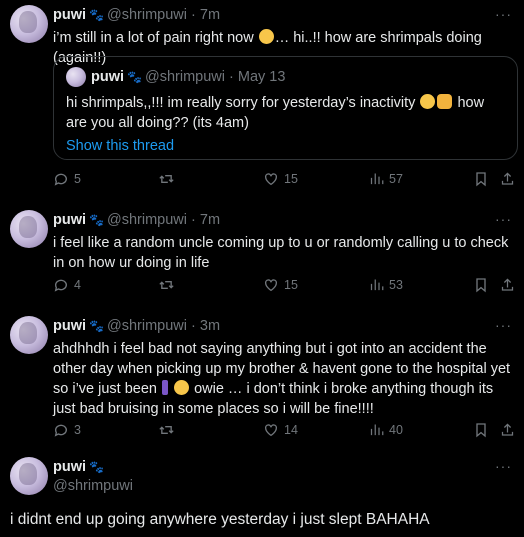 Image resolution: width=524 pixels, height=537 pixels. What do you see at coordinates (386, 429) in the screenshot?
I see `views-button: 40` at bounding box center [386, 429].